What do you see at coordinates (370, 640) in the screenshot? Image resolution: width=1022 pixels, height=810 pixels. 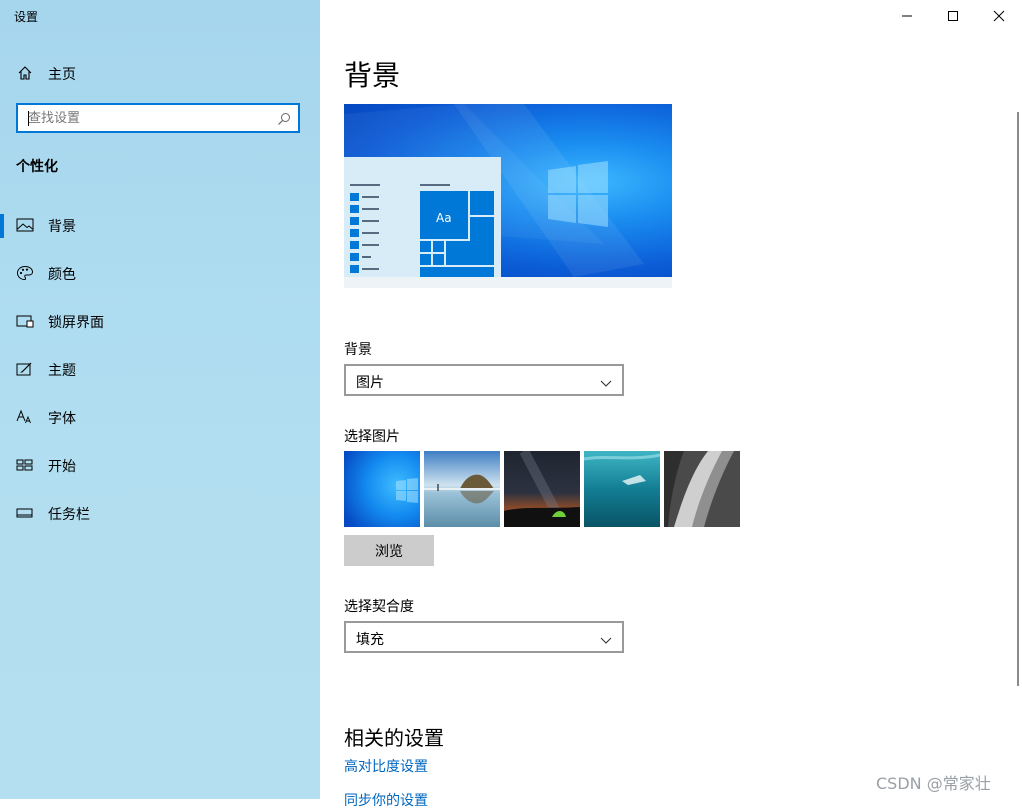 I see `dropdown-value: 填充` at bounding box center [370, 640].